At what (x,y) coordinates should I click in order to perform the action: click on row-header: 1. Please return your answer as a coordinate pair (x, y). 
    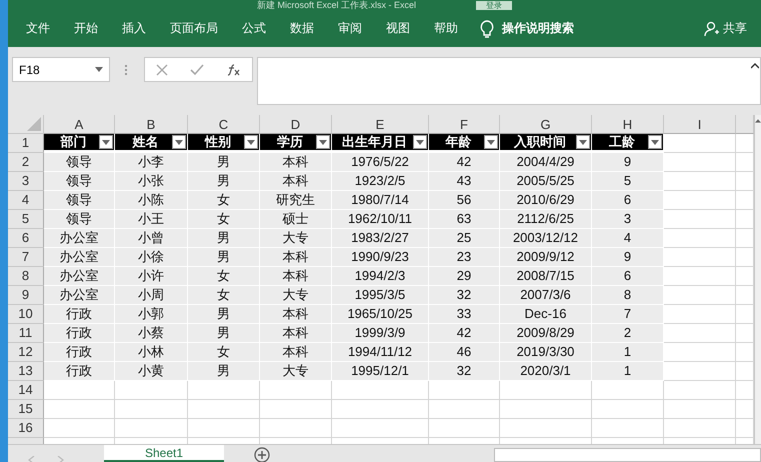
    Looking at the image, I should click on (26, 143).